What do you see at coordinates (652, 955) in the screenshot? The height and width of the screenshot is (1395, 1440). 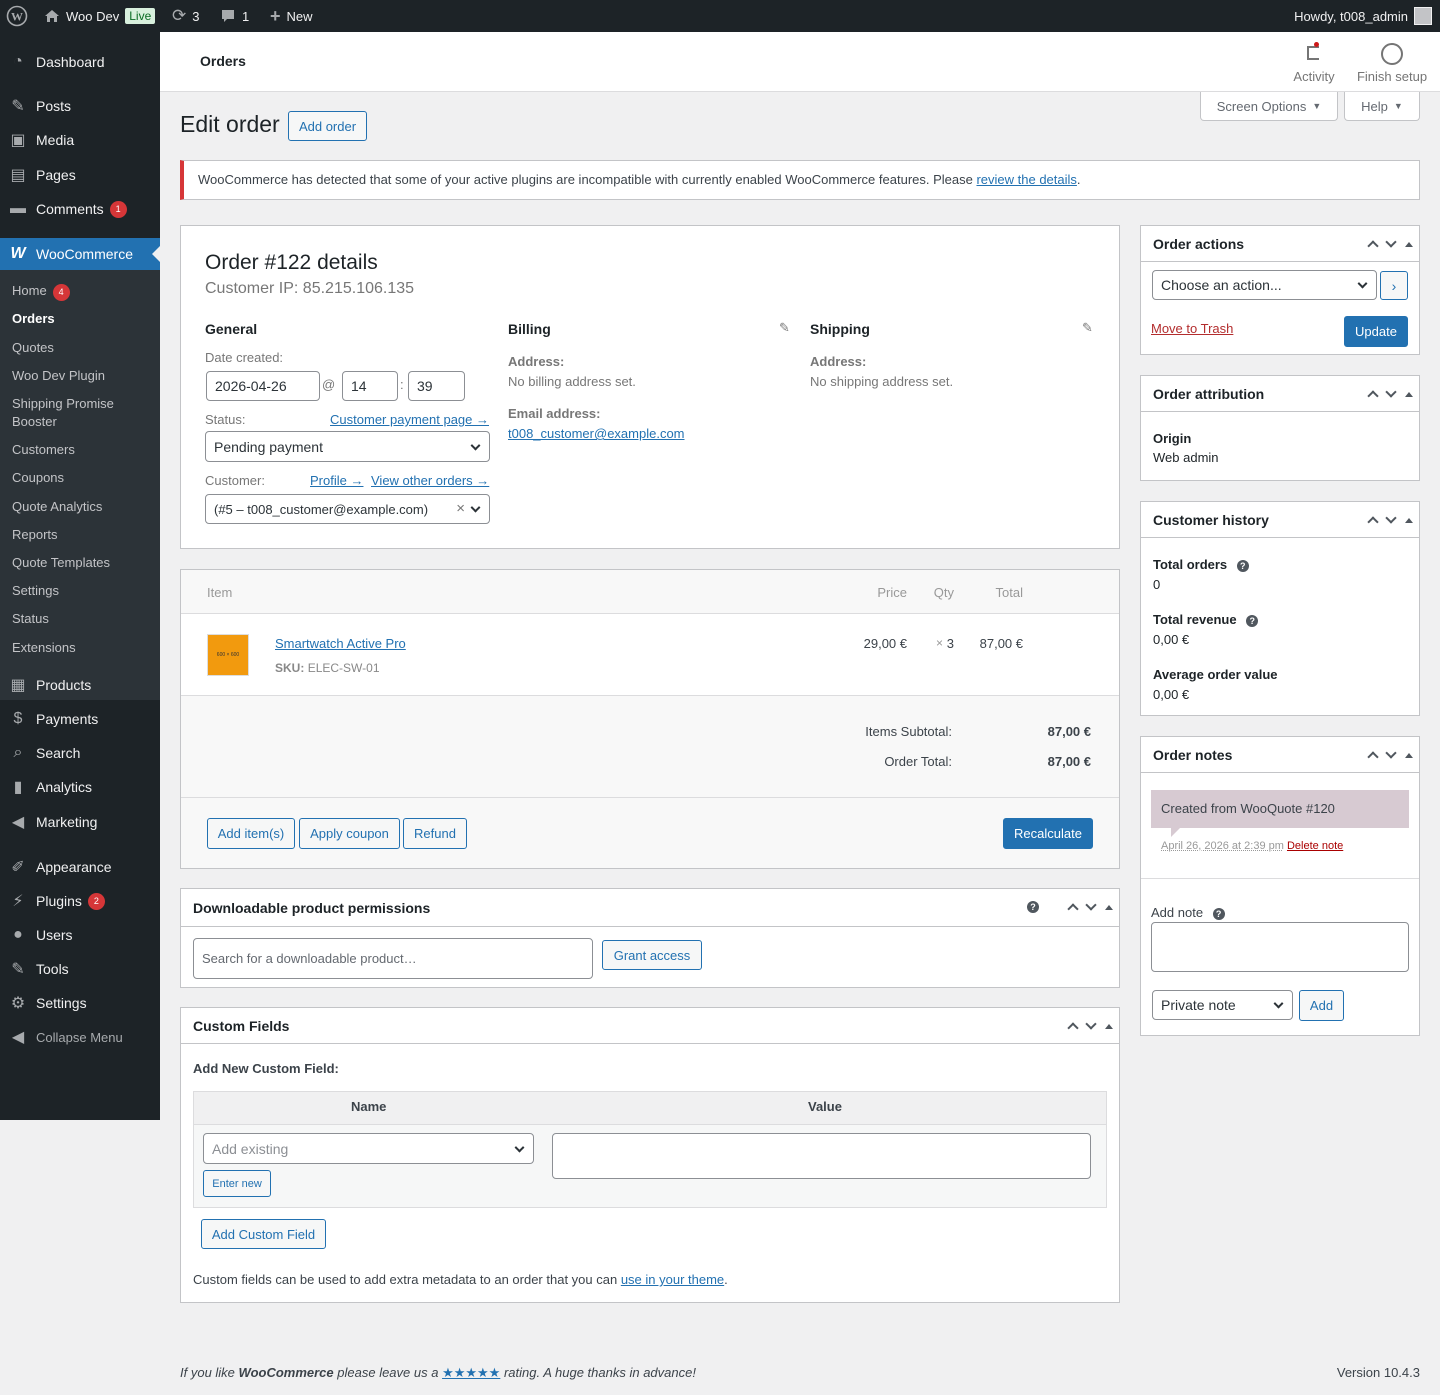 I see `grant-access-button: Grant access` at bounding box center [652, 955].